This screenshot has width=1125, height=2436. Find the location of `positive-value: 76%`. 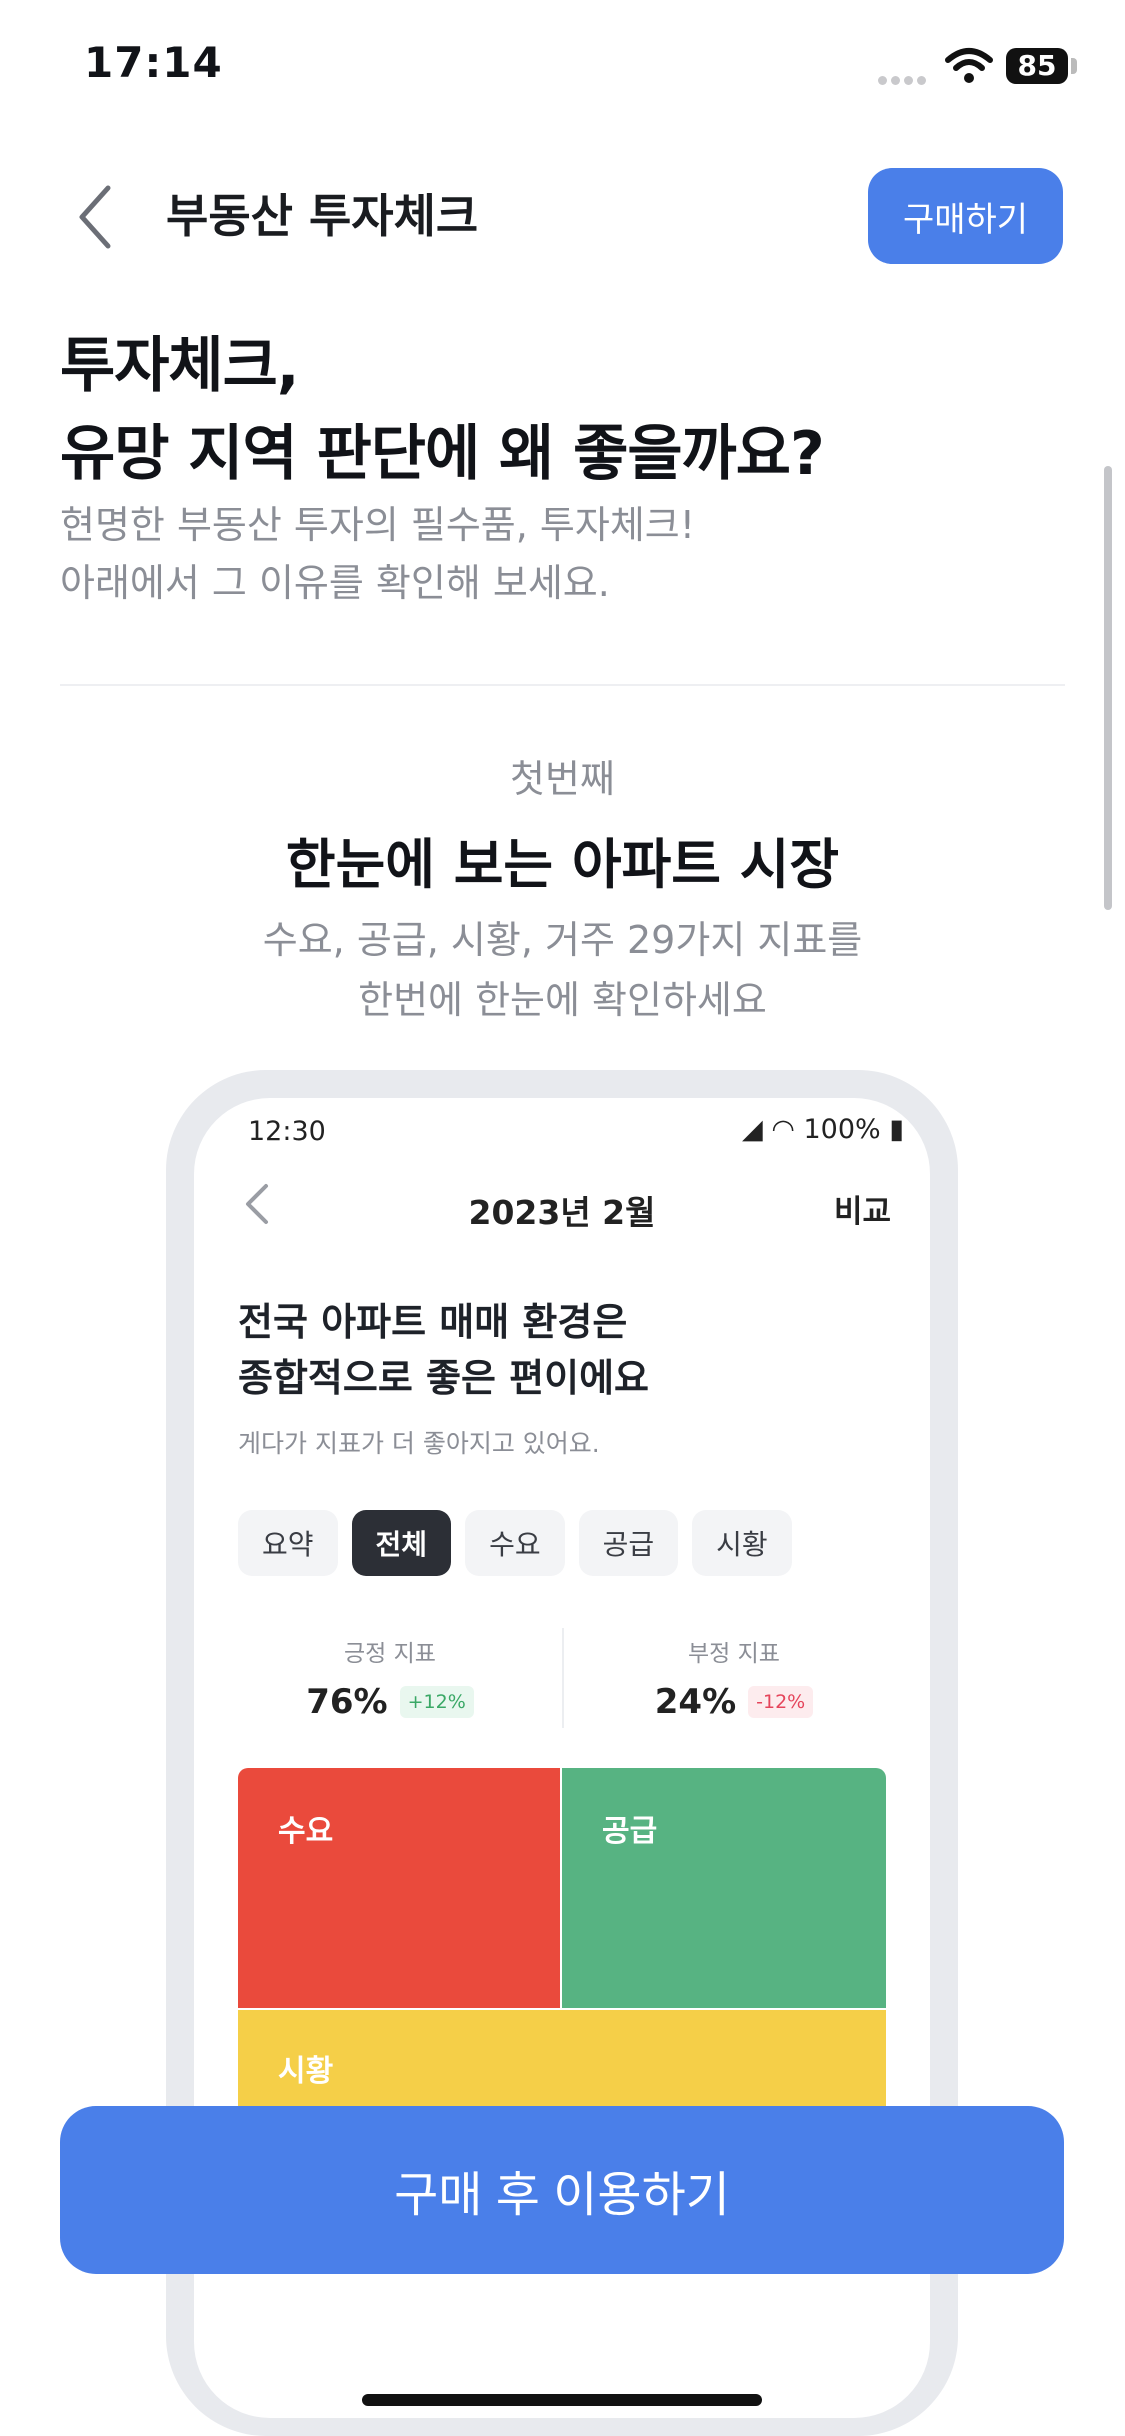

positive-value: 76% is located at coordinates (347, 1702).